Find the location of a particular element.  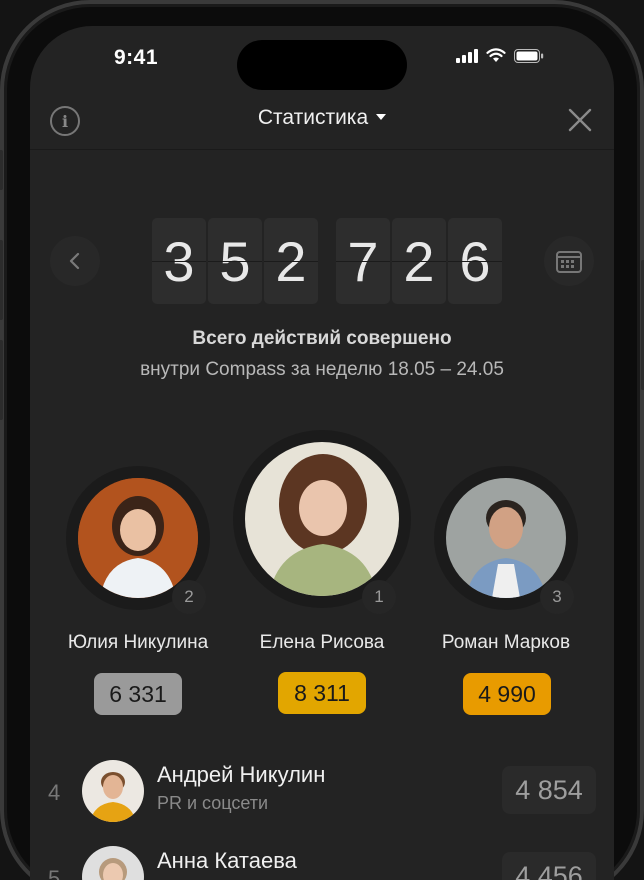

podium-score: 8 311 is located at coordinates (322, 693).